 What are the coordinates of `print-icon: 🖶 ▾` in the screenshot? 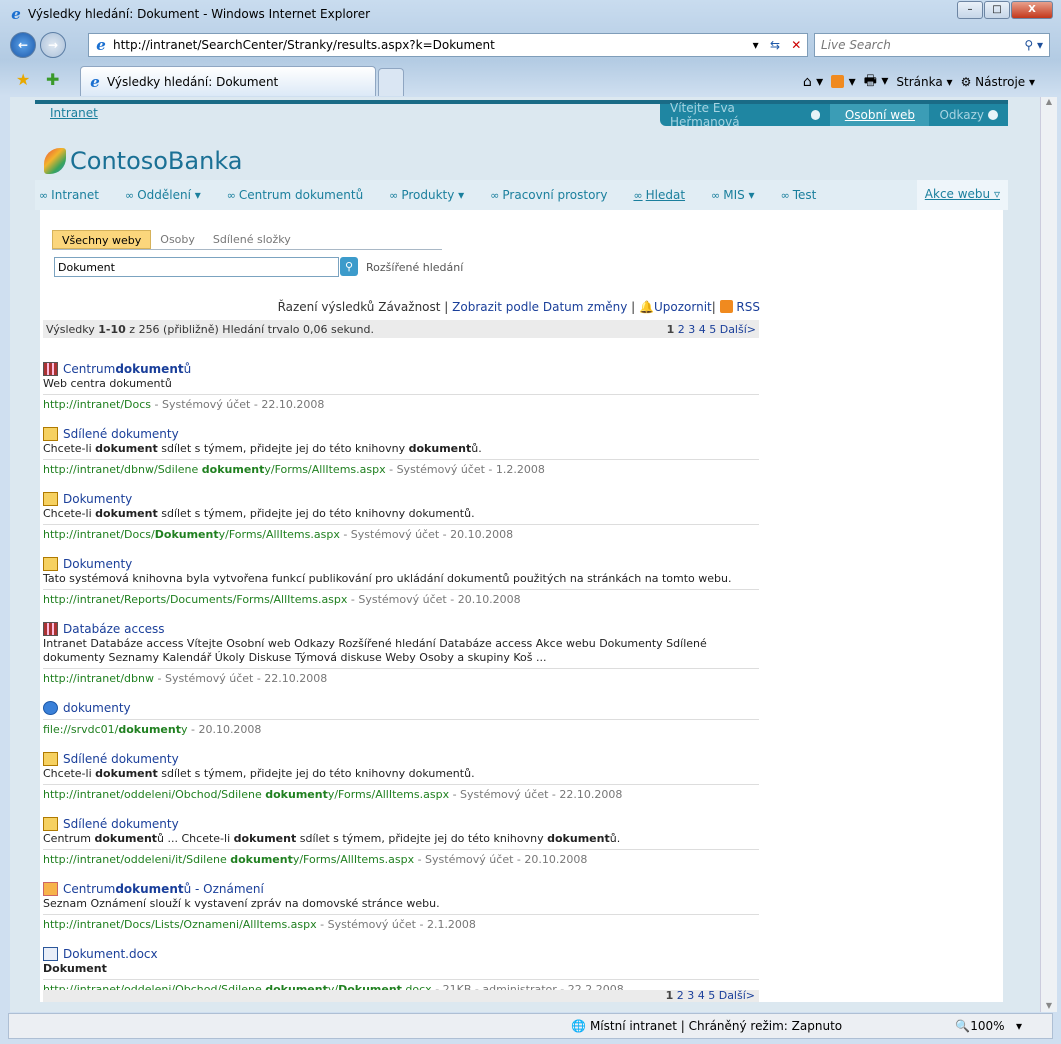 It's located at (876, 82).